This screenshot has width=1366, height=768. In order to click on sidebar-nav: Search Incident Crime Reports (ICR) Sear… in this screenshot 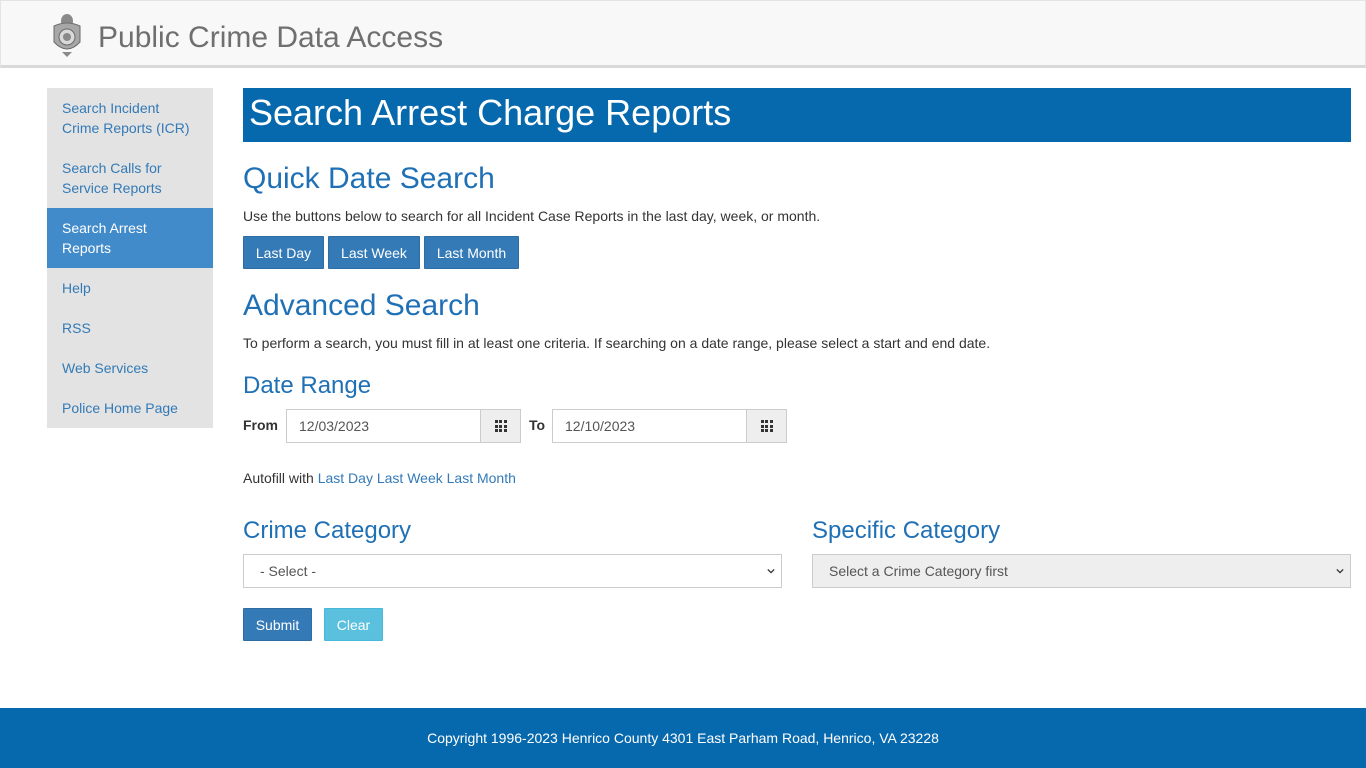, I will do `click(130, 258)`.